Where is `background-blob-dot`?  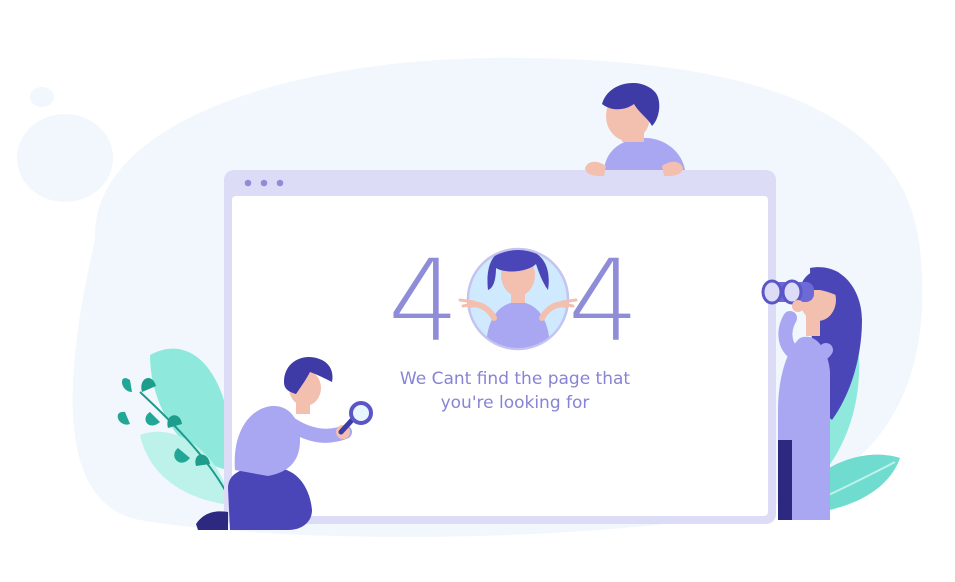
background-blob-dot is located at coordinates (42, 97).